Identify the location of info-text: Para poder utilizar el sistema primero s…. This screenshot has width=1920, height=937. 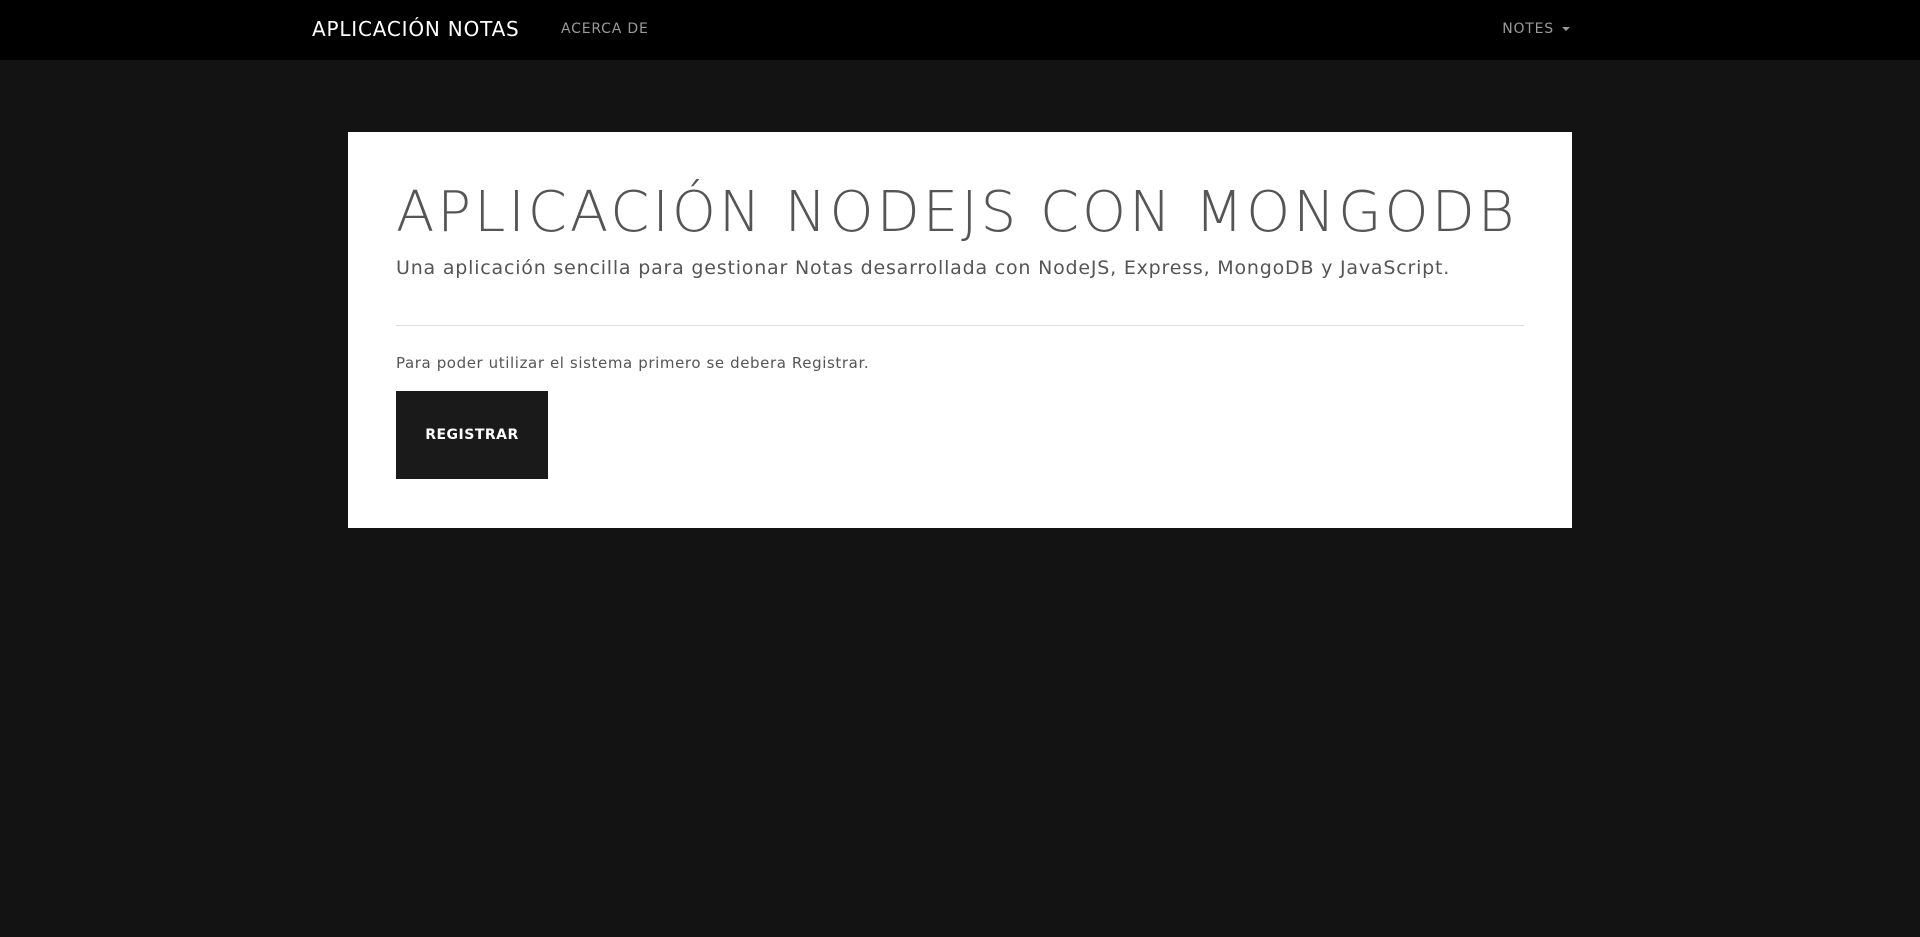
(633, 363).